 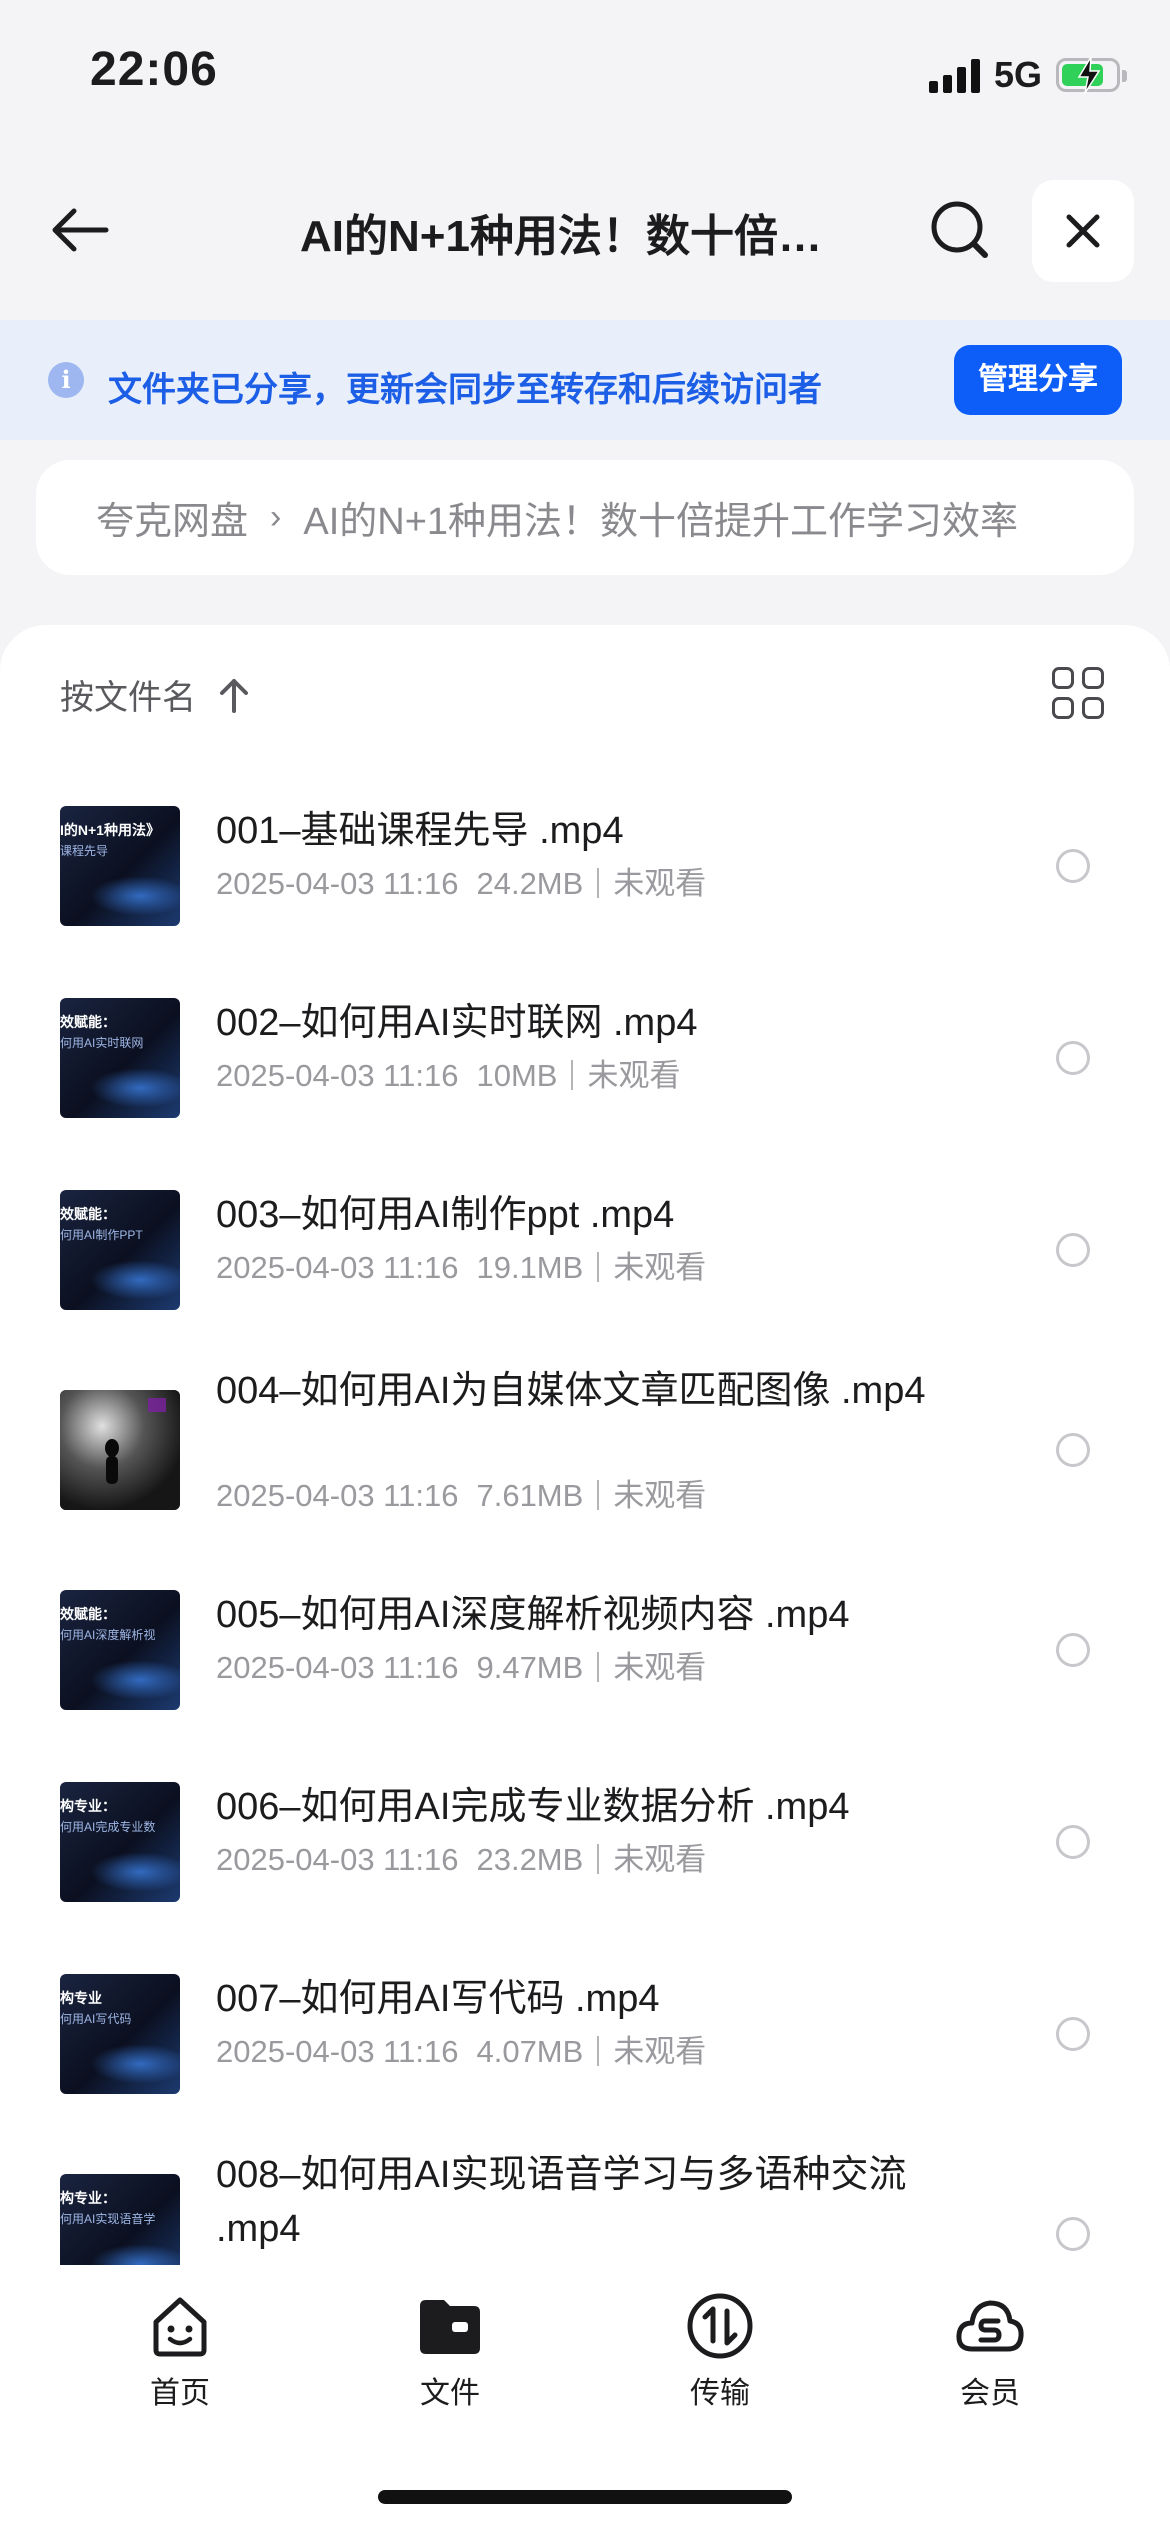 I want to click on network-type: 5G, so click(x=1017, y=74).